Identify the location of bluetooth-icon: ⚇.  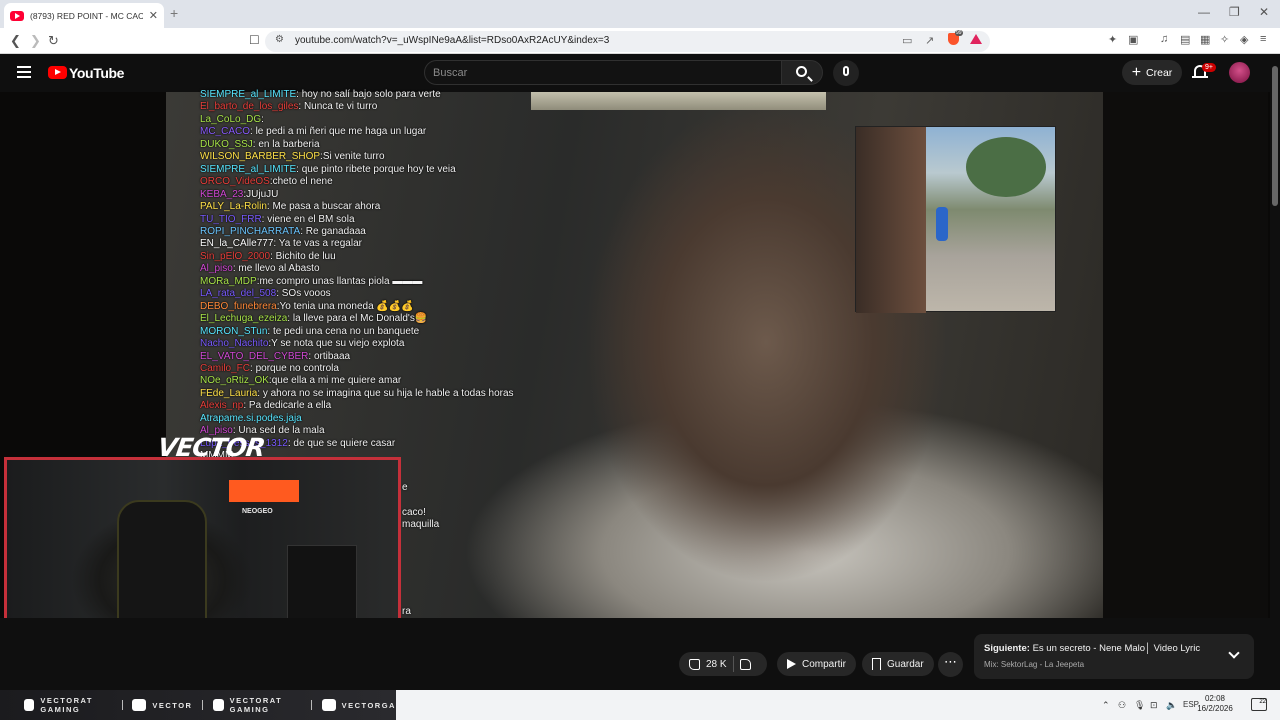
(1122, 705).